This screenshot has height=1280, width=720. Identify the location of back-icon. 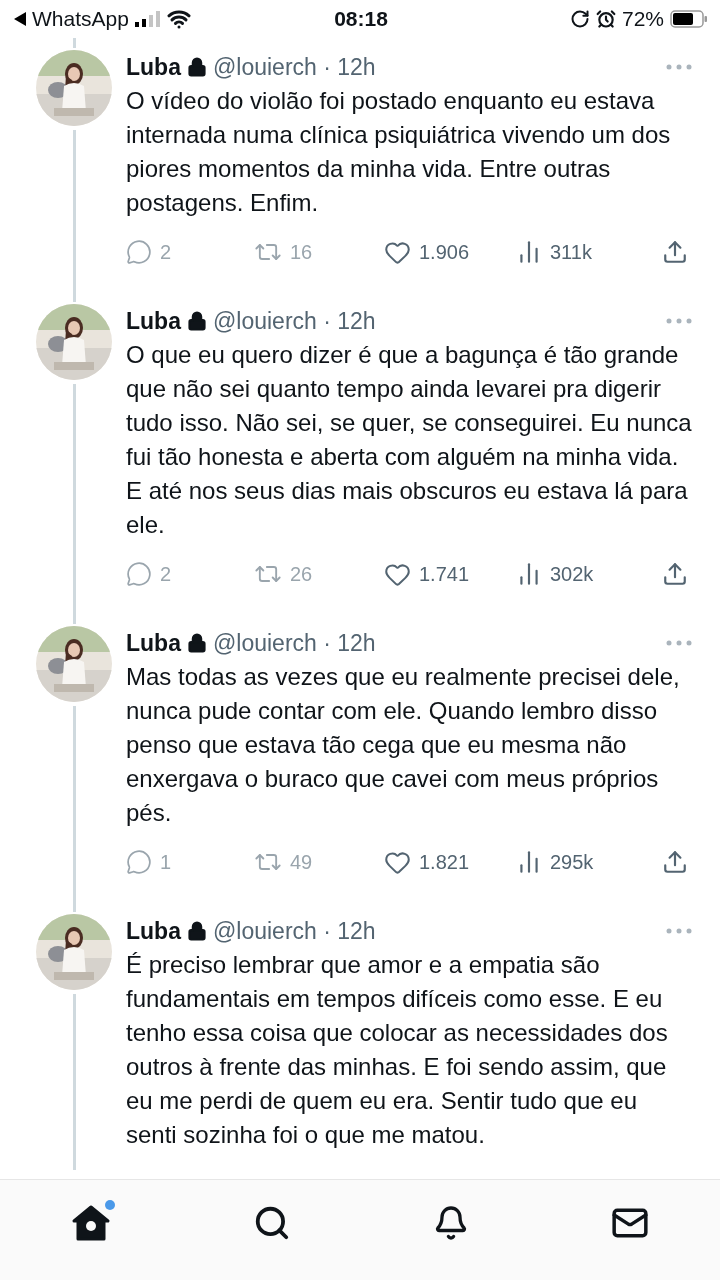
(20, 19).